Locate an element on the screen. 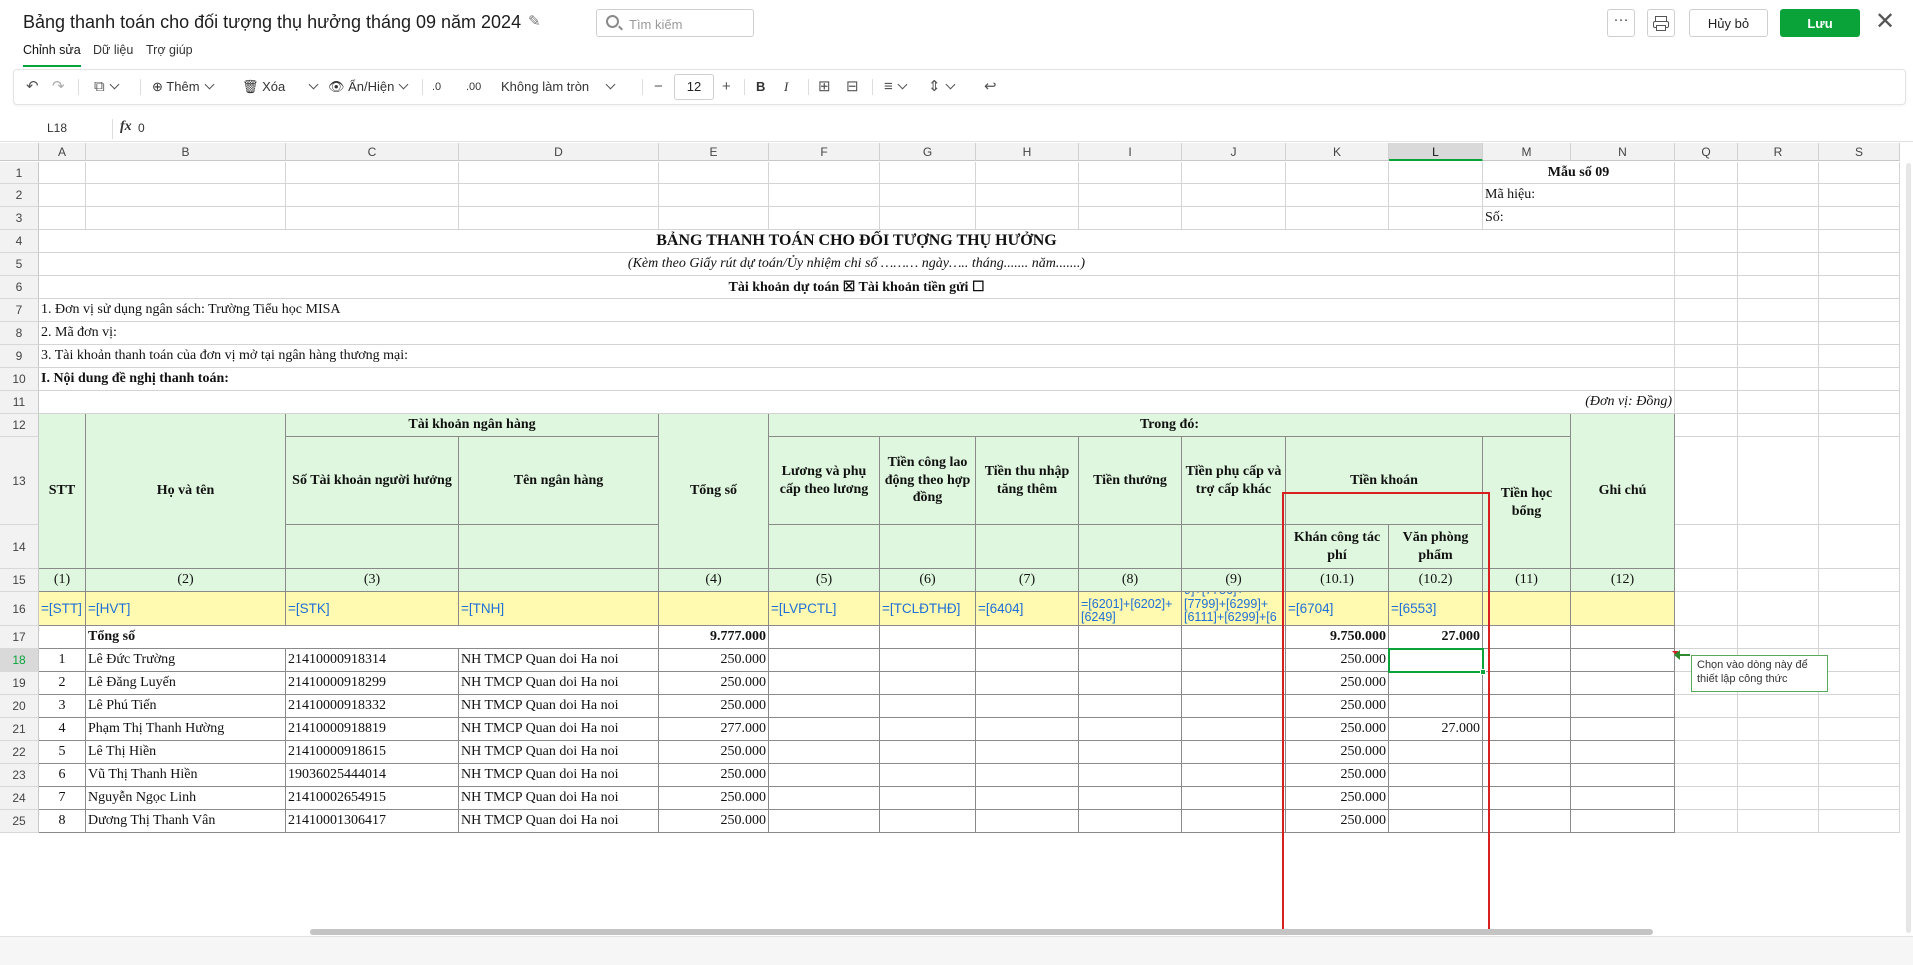 This screenshot has width=1913, height=965. increase-decimal-icon: .00 is located at coordinates (473, 87).